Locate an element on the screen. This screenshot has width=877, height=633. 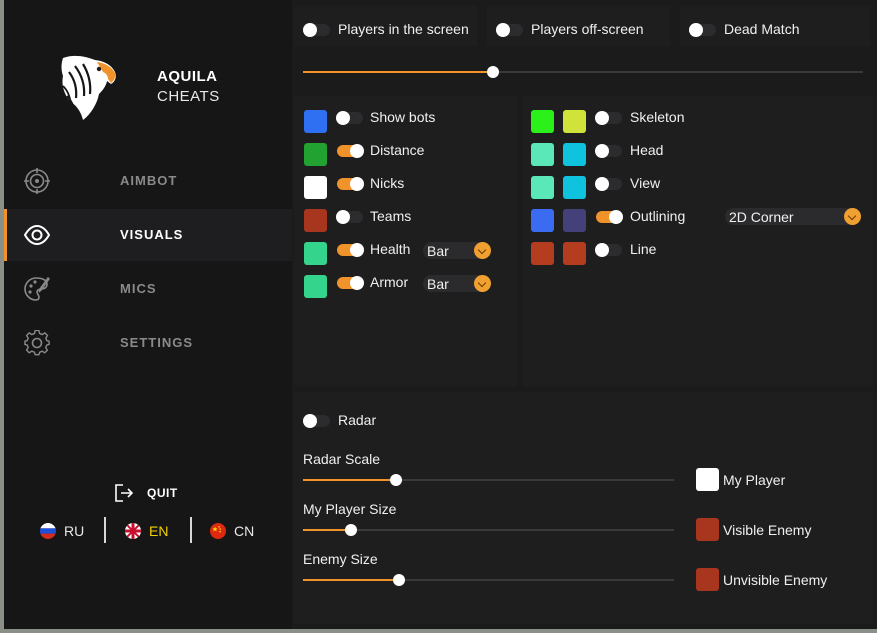
health-mode-dropdown: Bar is located at coordinates (457, 250).